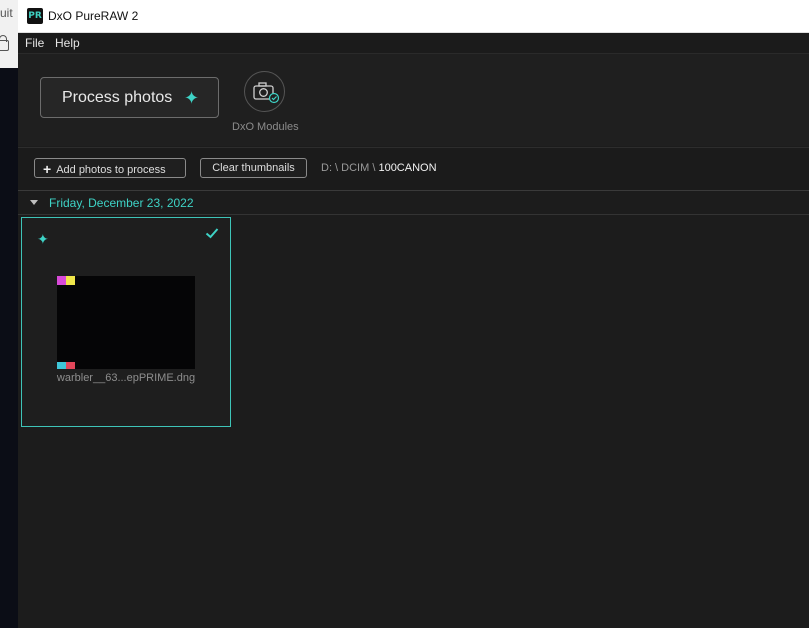 The width and height of the screenshot is (809, 628). What do you see at coordinates (413, 203) in the screenshot?
I see `date-group-header: Friday, December 23, 2022` at bounding box center [413, 203].